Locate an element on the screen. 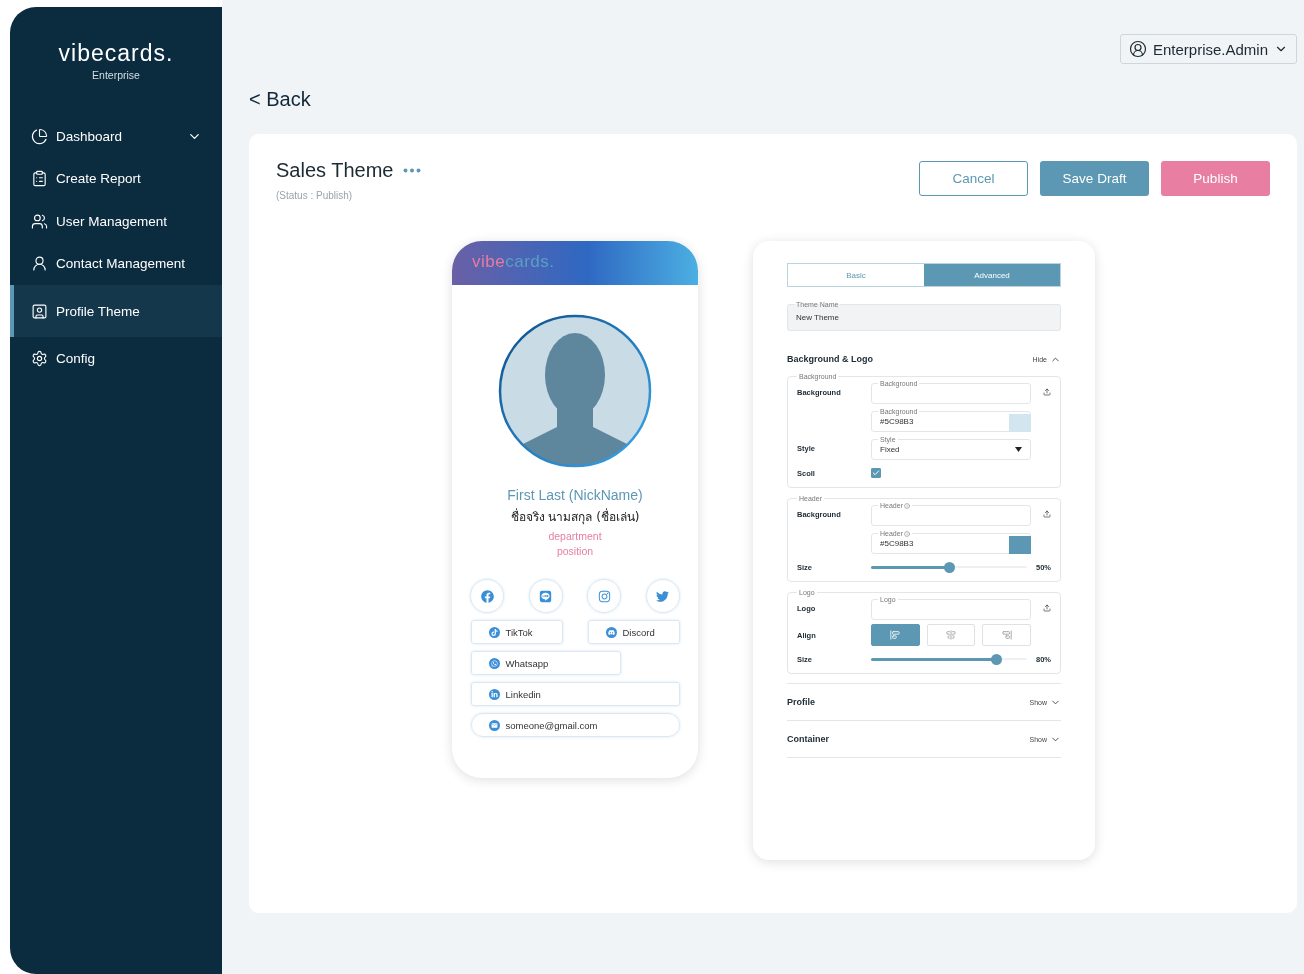 This screenshot has height=974, width=1304. profile-name: First Last (NickName) is located at coordinates (575, 495).